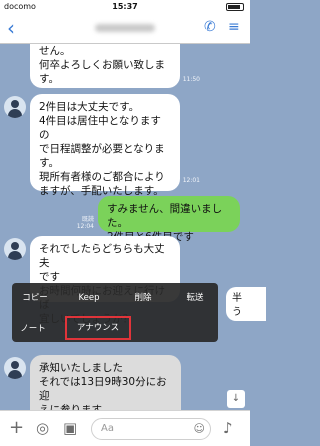  Describe the element at coordinates (191, 79) in the screenshot. I see `message-time: 11:50` at that location.